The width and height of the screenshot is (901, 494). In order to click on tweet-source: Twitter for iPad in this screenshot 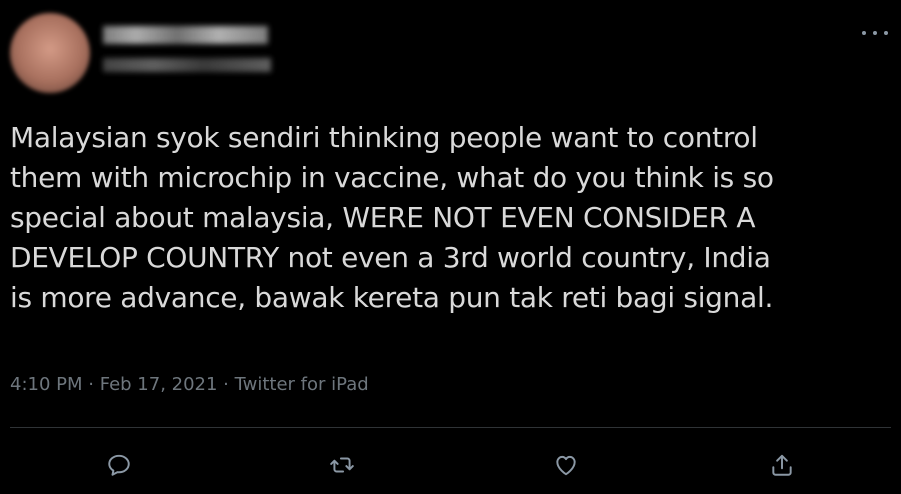, I will do `click(302, 384)`.